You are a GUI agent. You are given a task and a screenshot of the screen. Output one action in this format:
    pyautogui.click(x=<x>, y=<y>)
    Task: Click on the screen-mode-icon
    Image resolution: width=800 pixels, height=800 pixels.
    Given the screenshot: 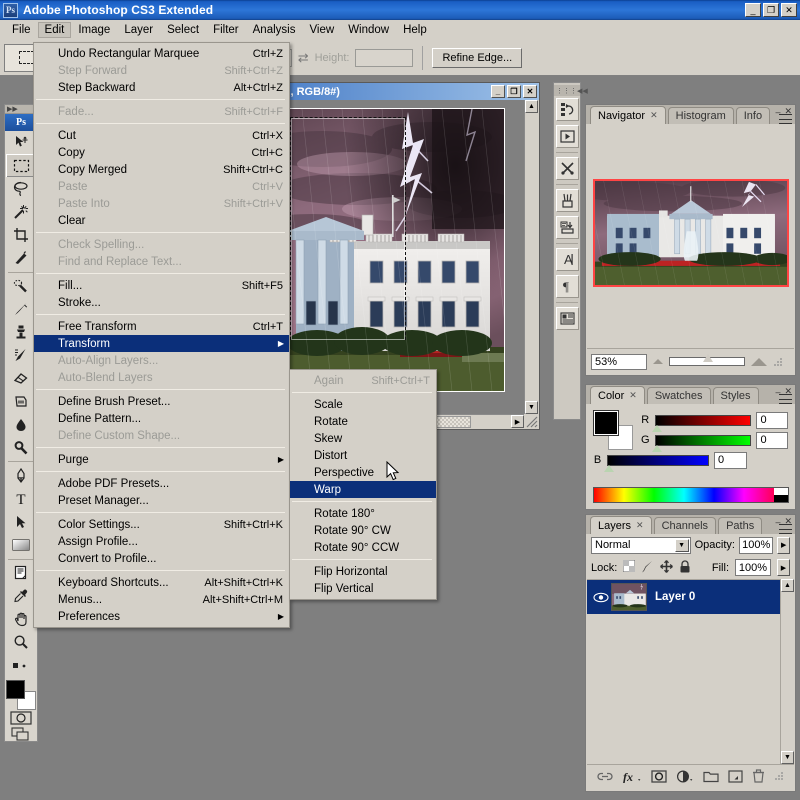 What is the action you would take?
    pyautogui.click(x=21, y=734)
    